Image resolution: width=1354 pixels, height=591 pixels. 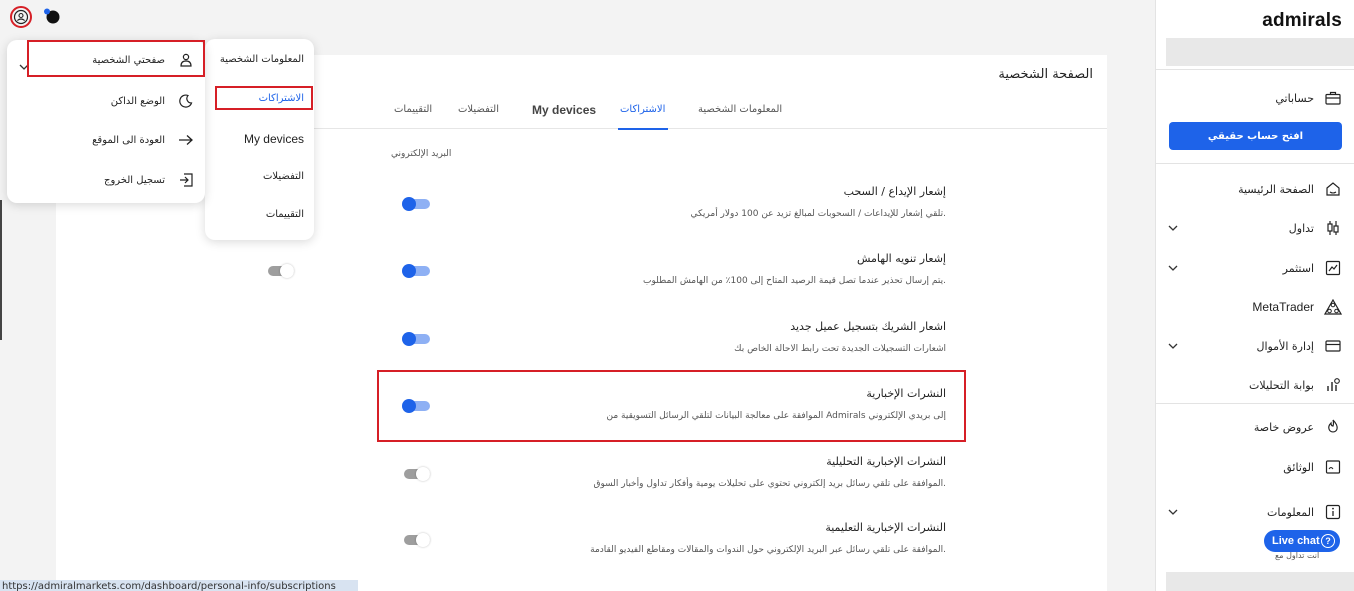 I want to click on tab-my-devices: My devices, so click(x=564, y=110).